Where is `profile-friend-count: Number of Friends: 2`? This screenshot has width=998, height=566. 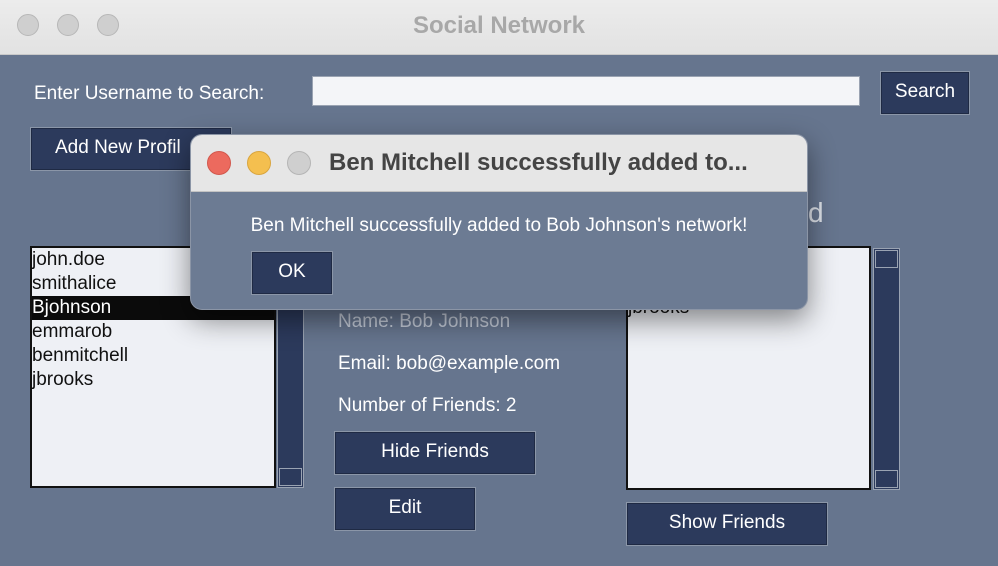 profile-friend-count: Number of Friends: 2 is located at coordinates (427, 405).